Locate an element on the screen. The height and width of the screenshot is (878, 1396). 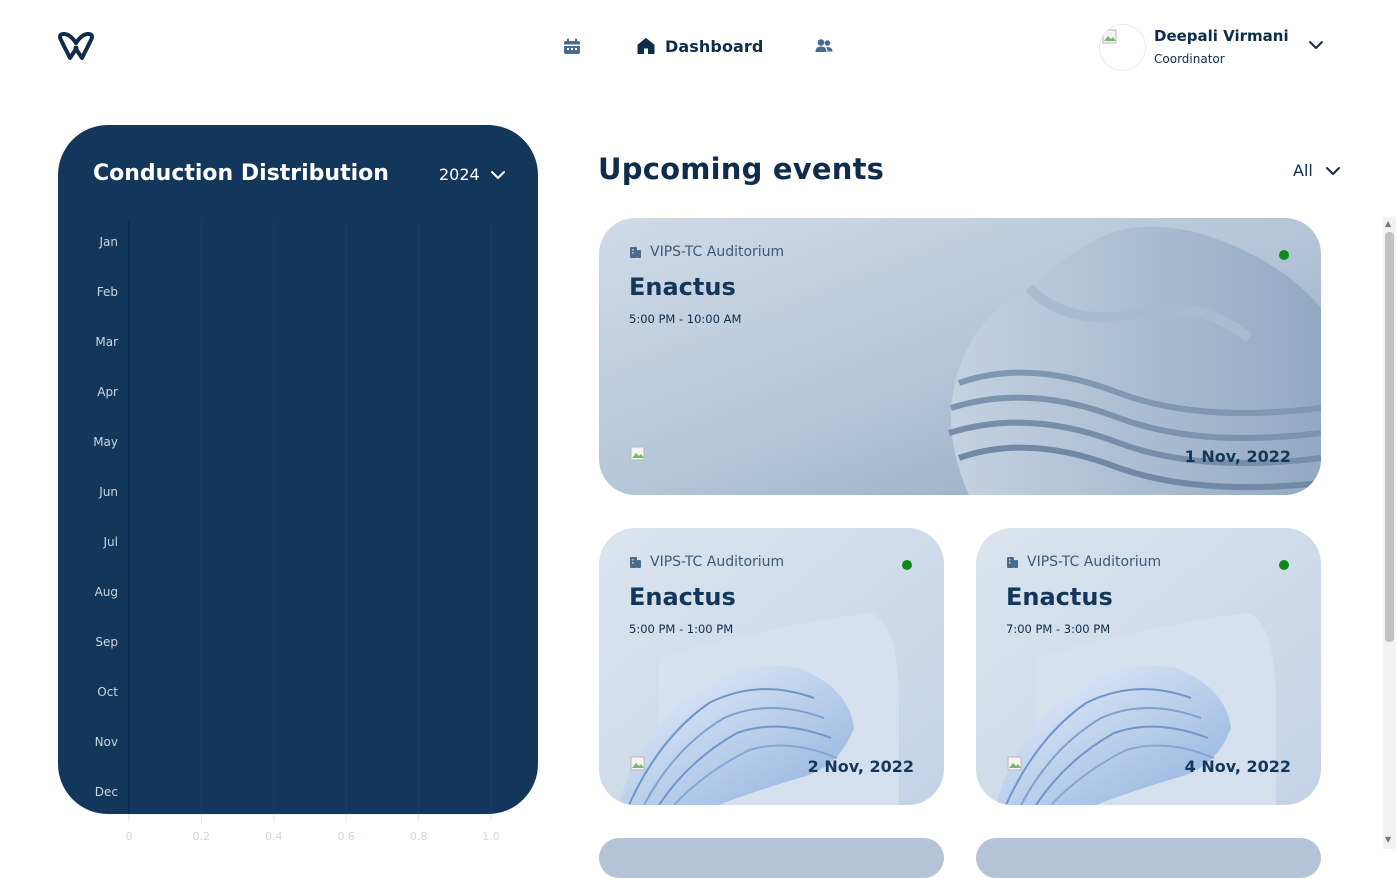
user-name: Deepali Virmani is located at coordinates (1221, 36).